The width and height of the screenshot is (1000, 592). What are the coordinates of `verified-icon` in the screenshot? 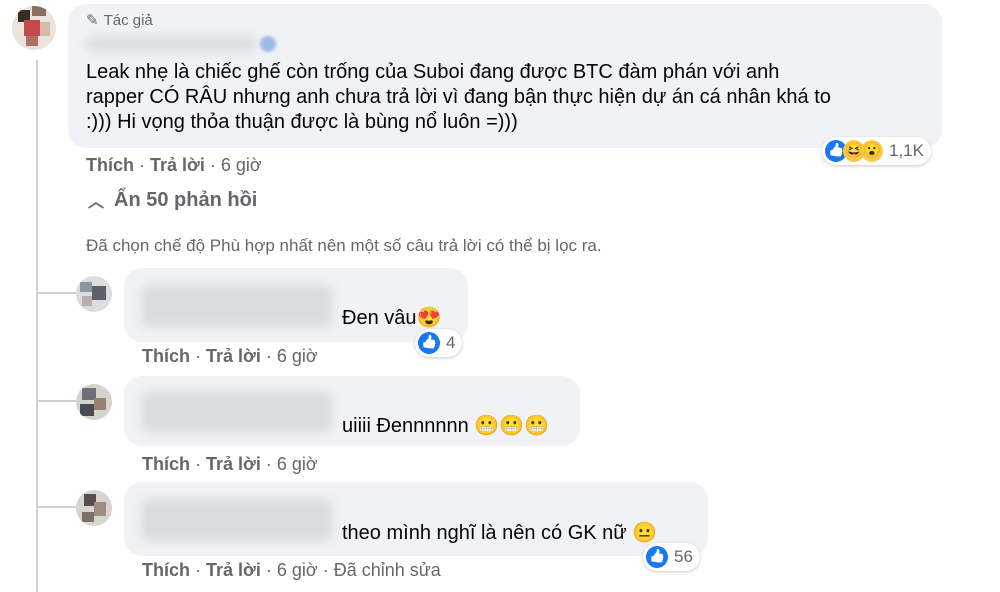 It's located at (268, 44).